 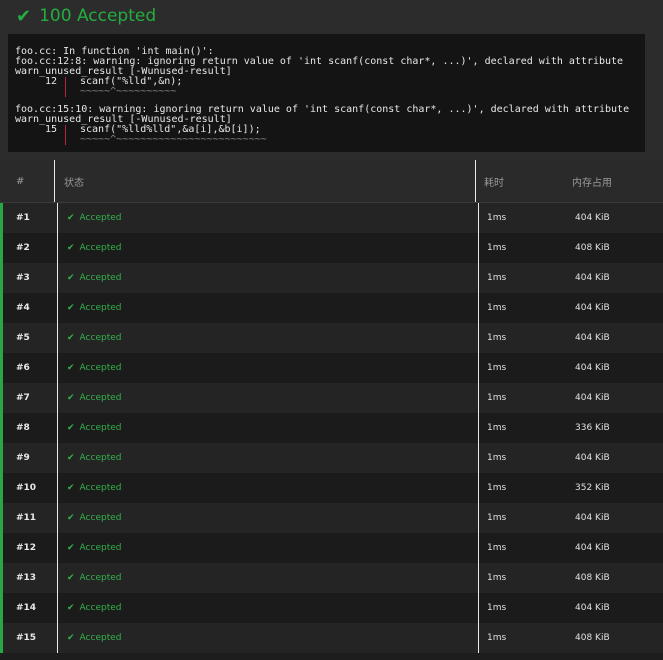 I want to click on line-number: 12, so click(x=50, y=81).